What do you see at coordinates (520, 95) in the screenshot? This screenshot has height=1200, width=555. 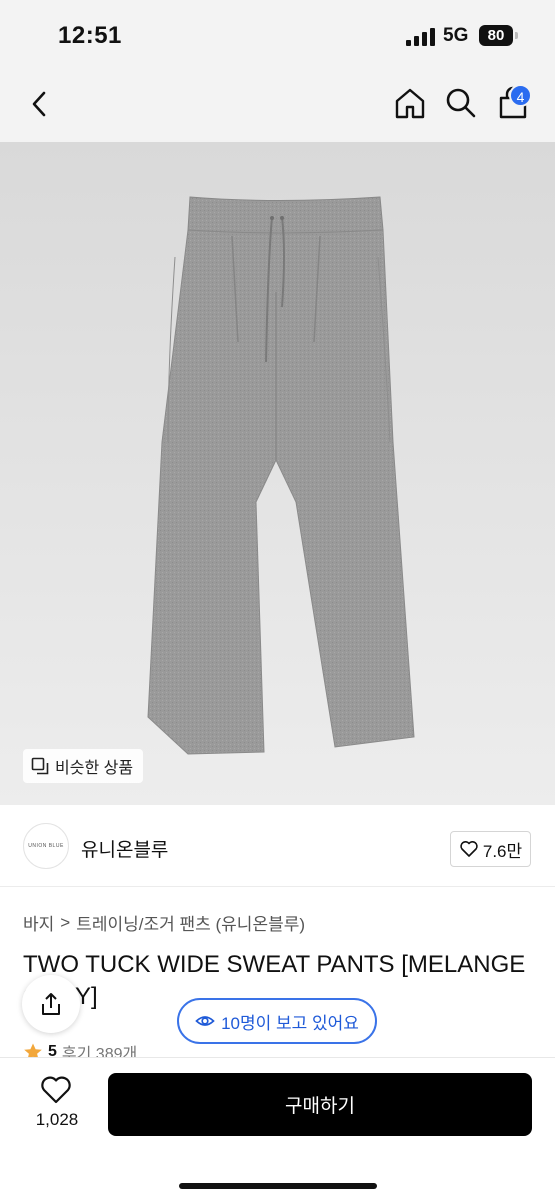 I see `cart-count-badge: 4` at bounding box center [520, 95].